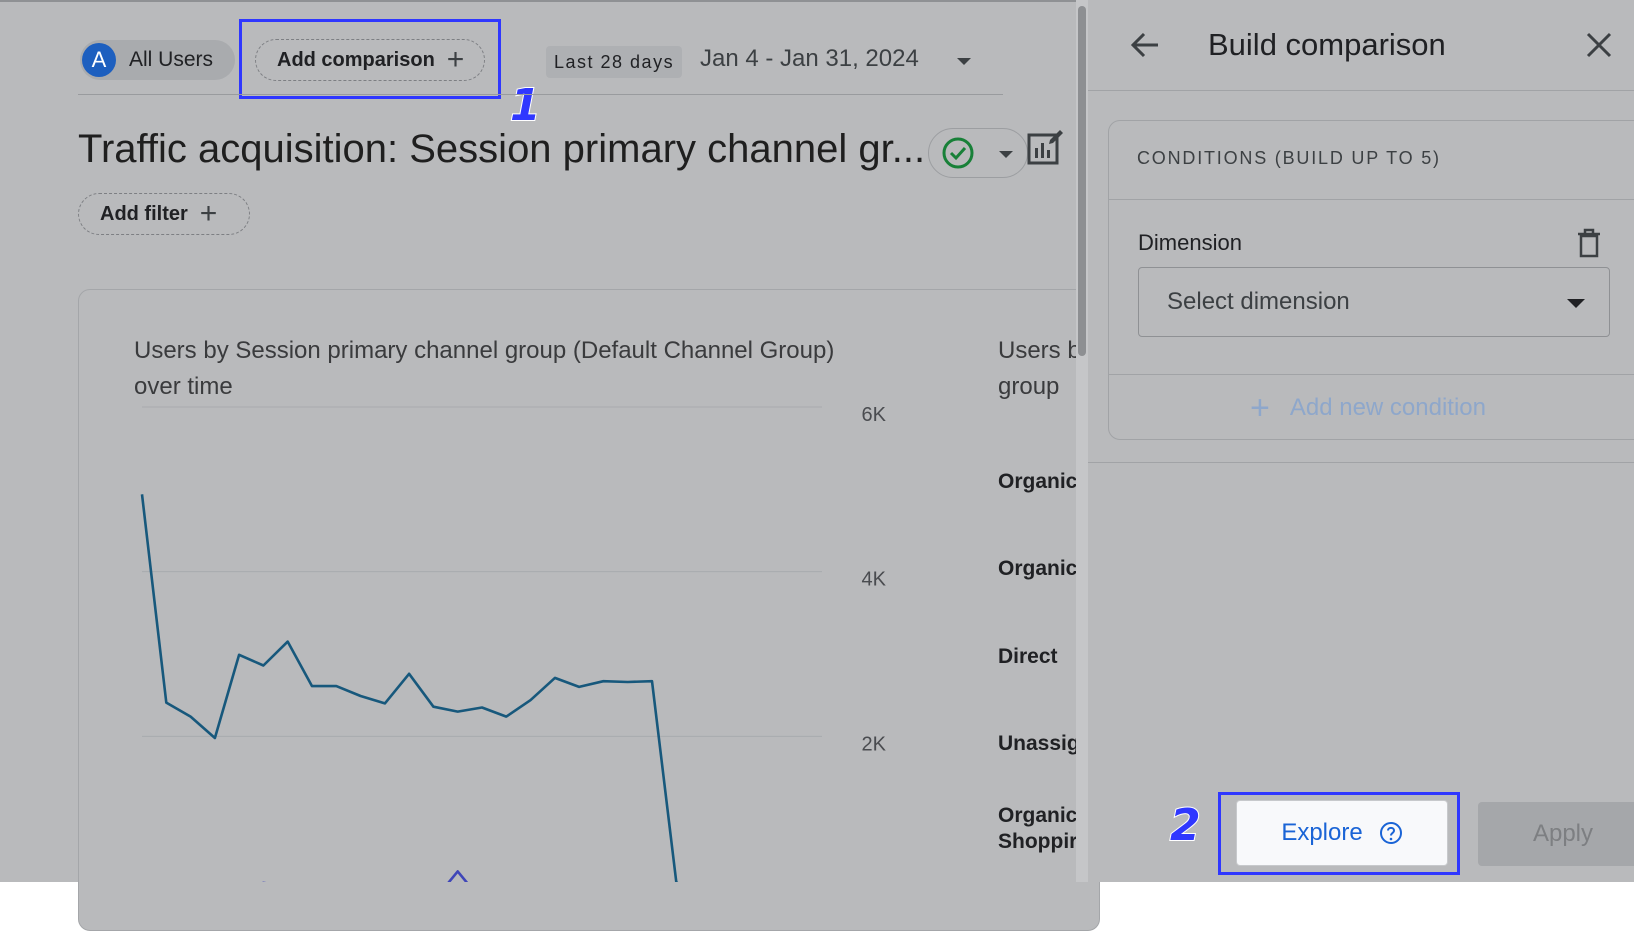  I want to click on legend-item: Unassig, so click(1039, 744).